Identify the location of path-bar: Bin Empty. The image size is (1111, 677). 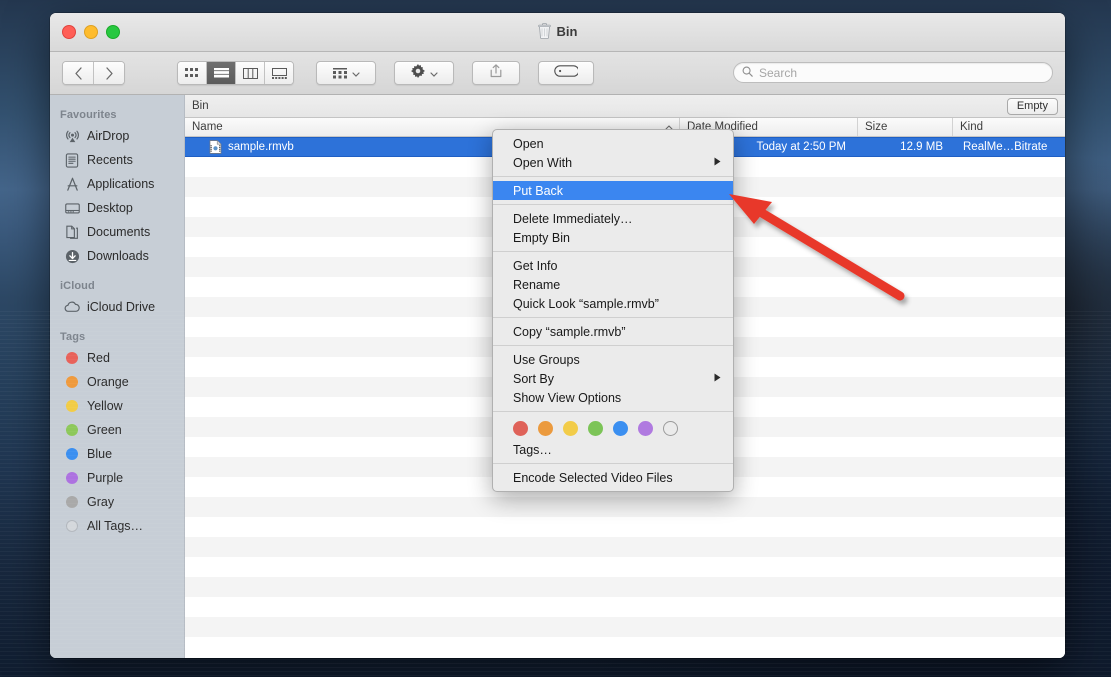
(625, 106).